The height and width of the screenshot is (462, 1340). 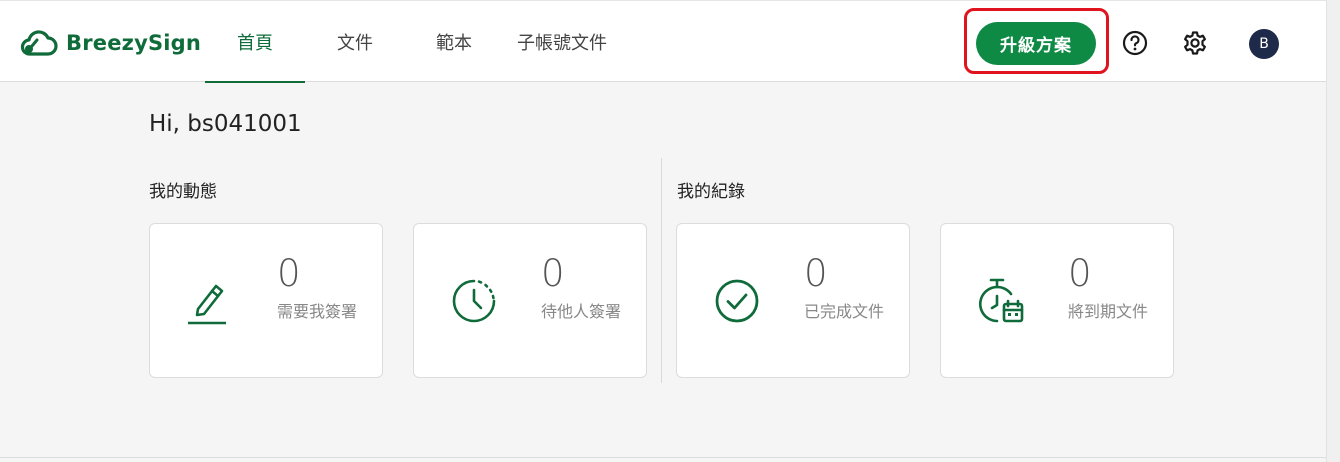 What do you see at coordinates (454, 42) in the screenshot?
I see `nav-tab-templates: 範本` at bounding box center [454, 42].